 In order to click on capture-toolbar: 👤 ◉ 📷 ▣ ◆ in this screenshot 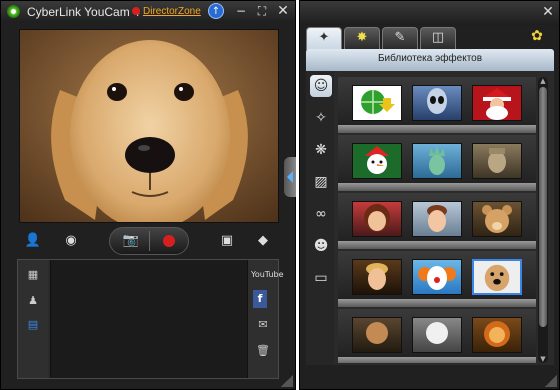, I will do `click(149, 242)`.